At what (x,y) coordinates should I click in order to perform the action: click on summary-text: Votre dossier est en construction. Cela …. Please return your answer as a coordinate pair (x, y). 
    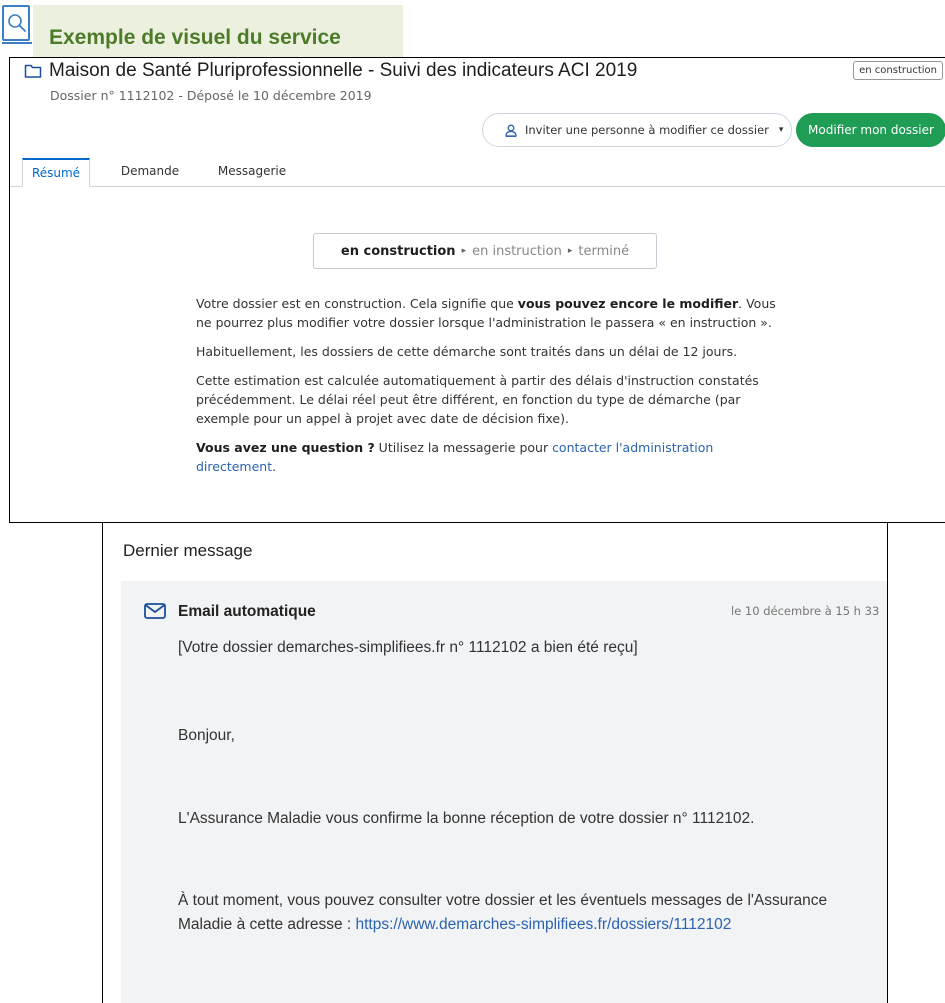
    Looking at the image, I should click on (491, 390).